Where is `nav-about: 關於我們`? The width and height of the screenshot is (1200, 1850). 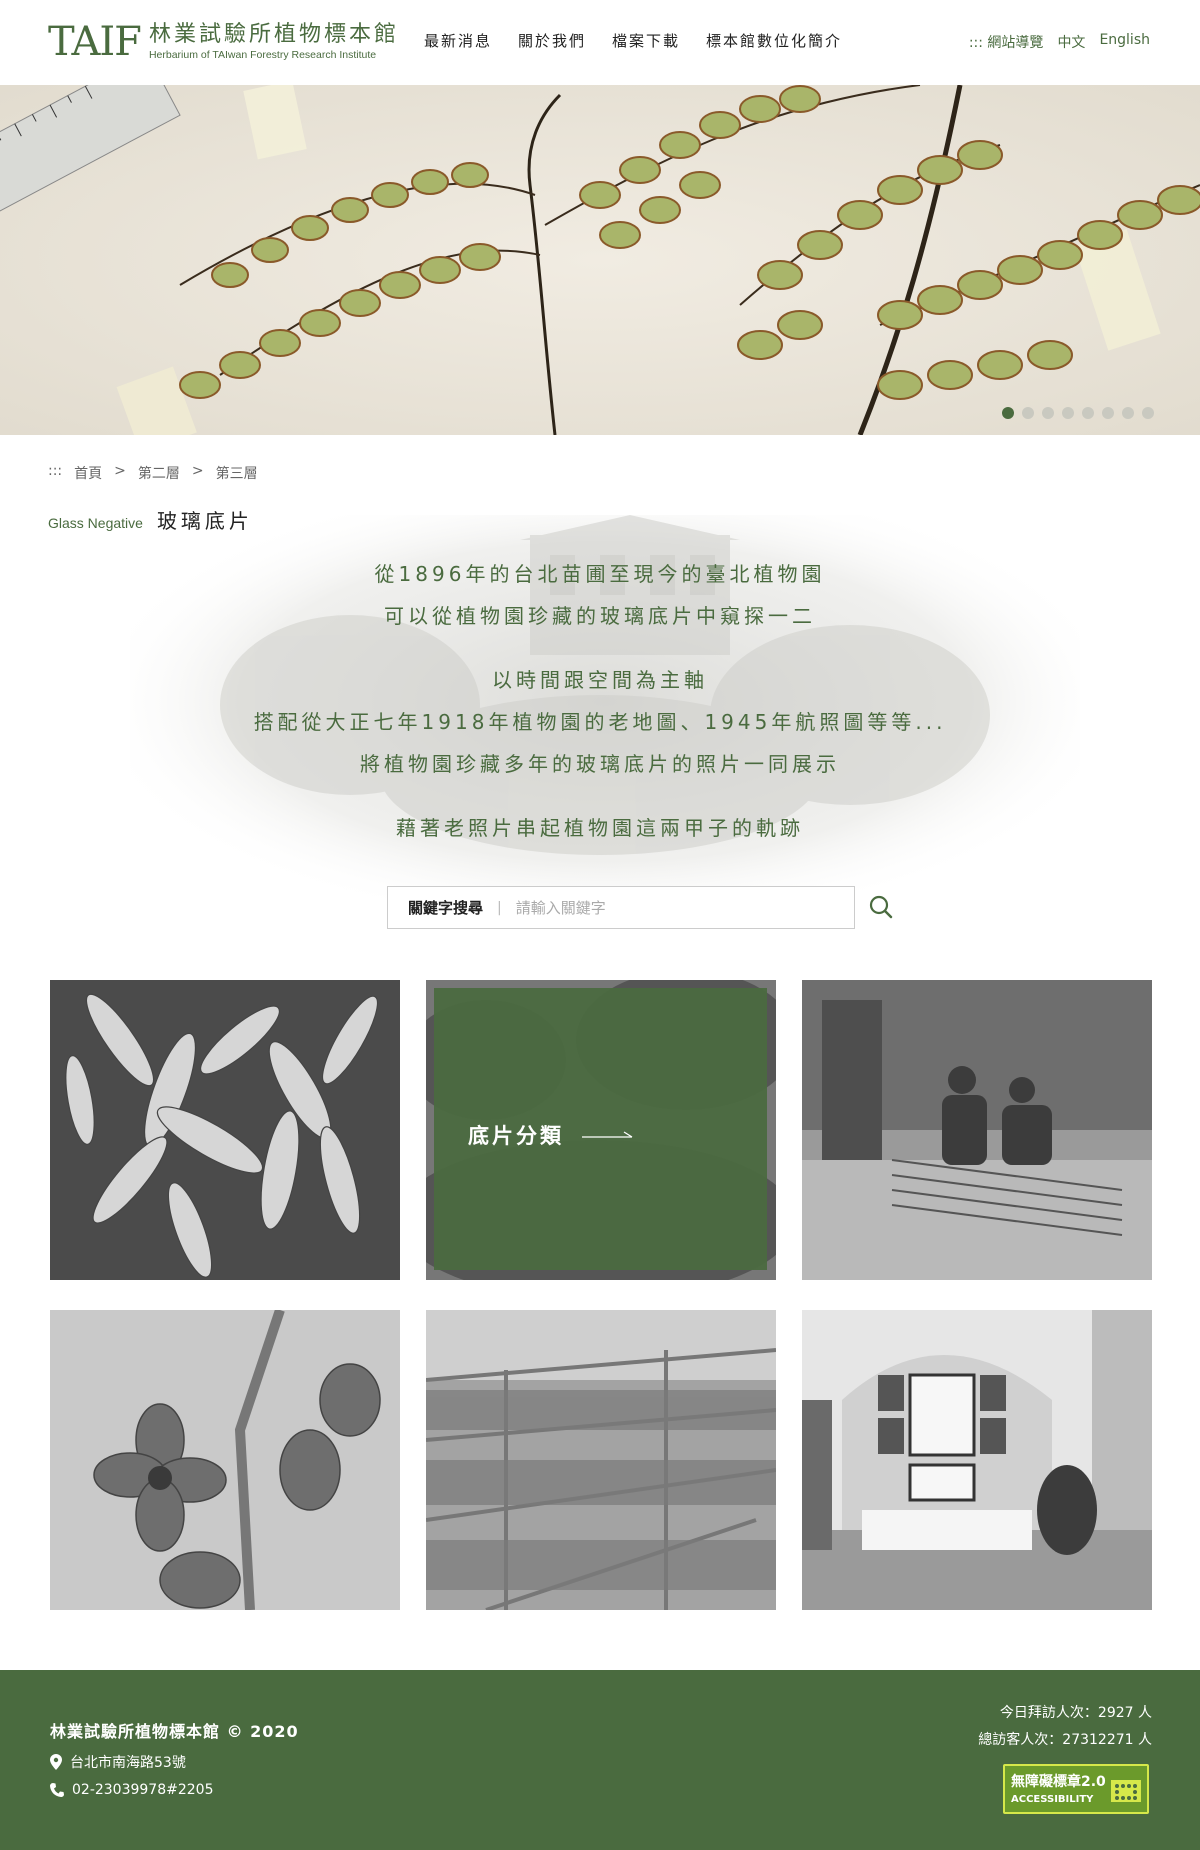
nav-about: 關於我們 is located at coordinates (552, 40).